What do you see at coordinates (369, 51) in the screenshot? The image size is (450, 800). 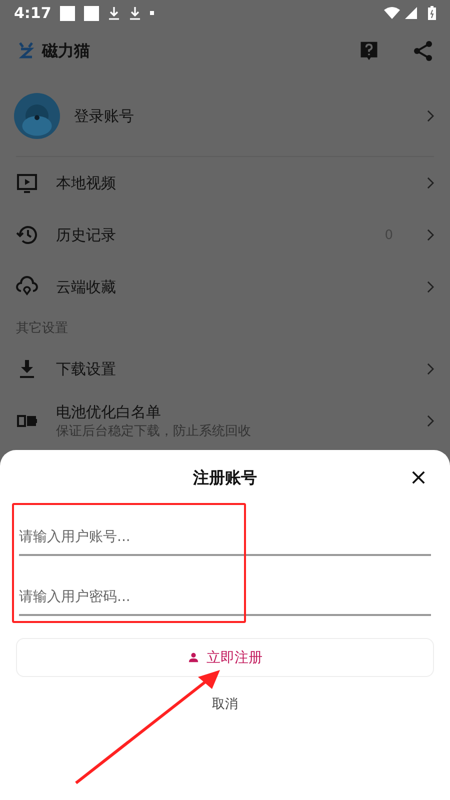 I see `help-icon` at bounding box center [369, 51].